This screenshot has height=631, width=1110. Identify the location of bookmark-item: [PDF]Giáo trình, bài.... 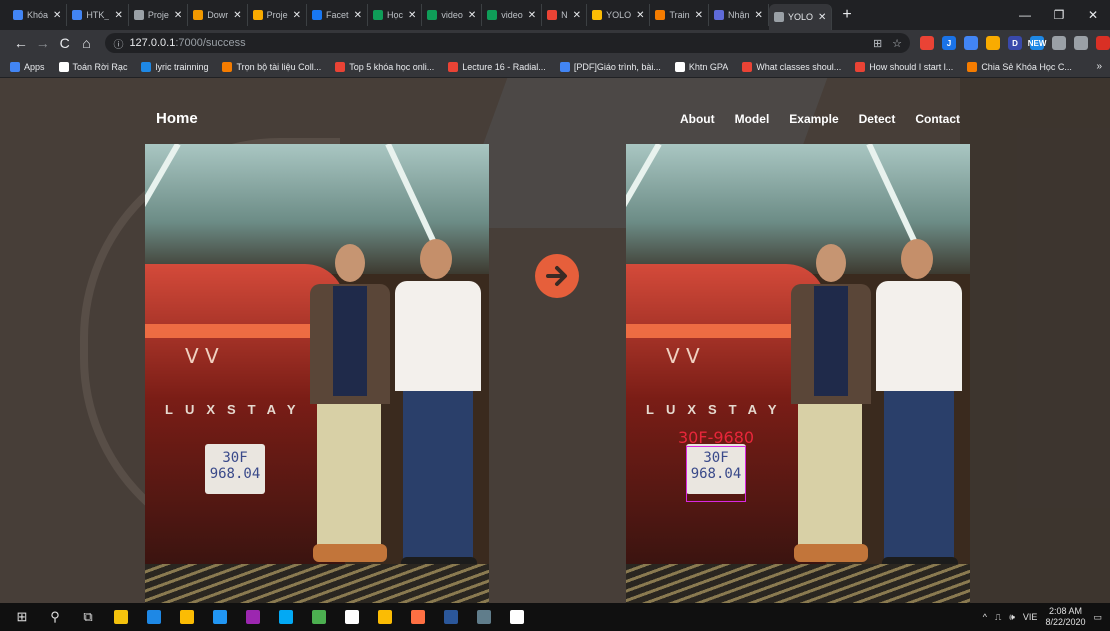
(610, 66).